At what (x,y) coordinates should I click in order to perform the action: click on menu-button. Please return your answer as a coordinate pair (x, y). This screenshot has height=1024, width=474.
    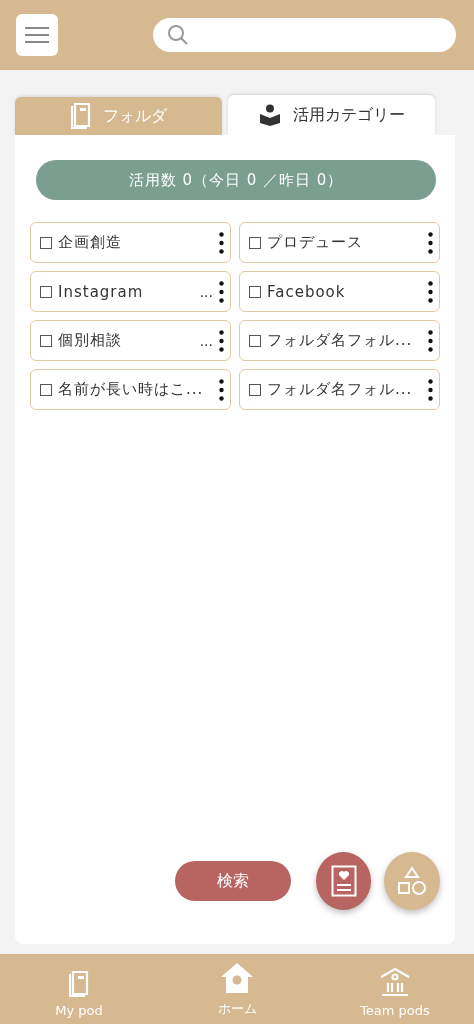
    Looking at the image, I should click on (37, 35).